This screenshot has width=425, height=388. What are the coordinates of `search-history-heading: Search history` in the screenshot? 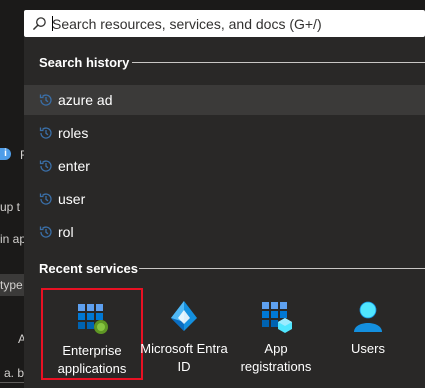 It's located at (84, 62).